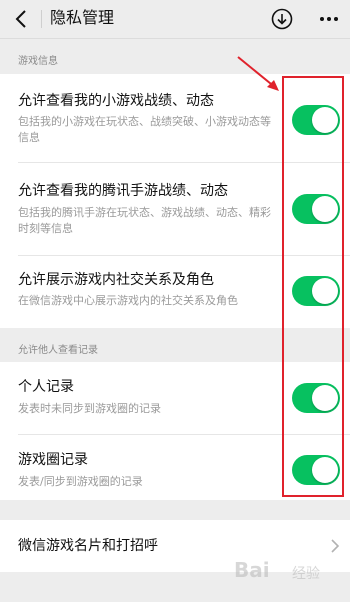 This screenshot has width=350, height=602. I want to click on page-title: 隐私管理, so click(82, 17).